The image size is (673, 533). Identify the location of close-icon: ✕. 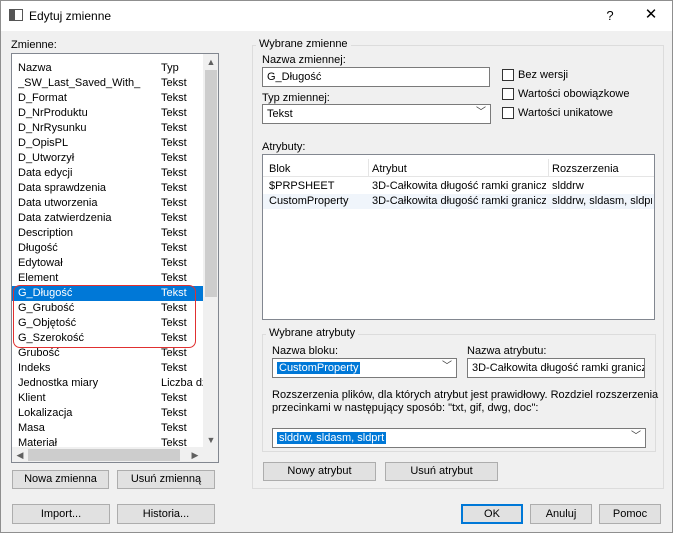
(651, 15).